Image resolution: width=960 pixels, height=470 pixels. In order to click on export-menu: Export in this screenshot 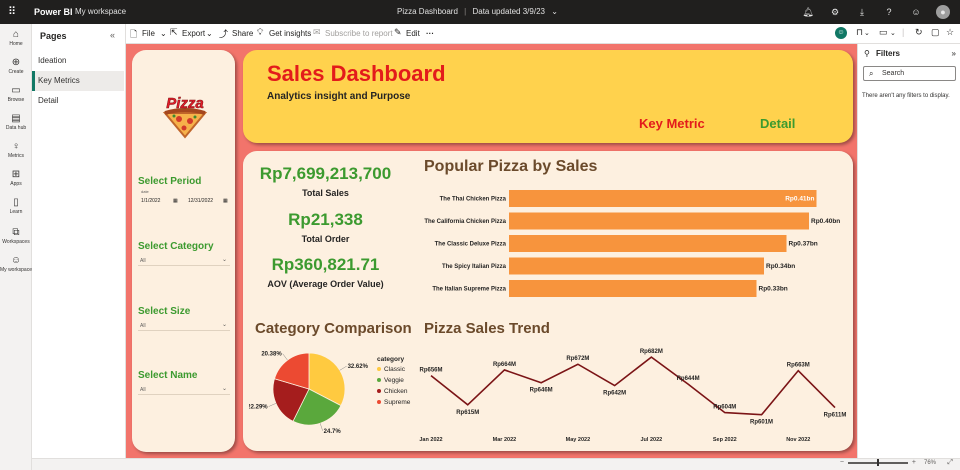, I will do `click(193, 33)`.